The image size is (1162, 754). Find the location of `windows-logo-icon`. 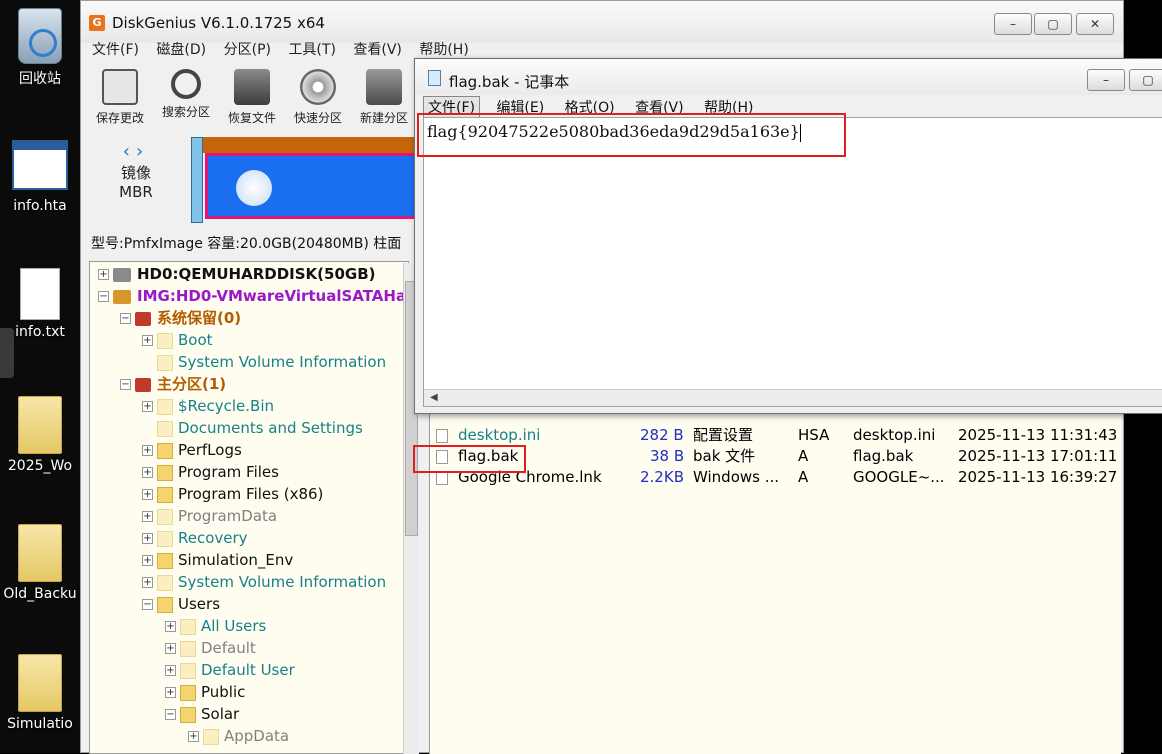

windows-logo-icon is located at coordinates (254, 188).